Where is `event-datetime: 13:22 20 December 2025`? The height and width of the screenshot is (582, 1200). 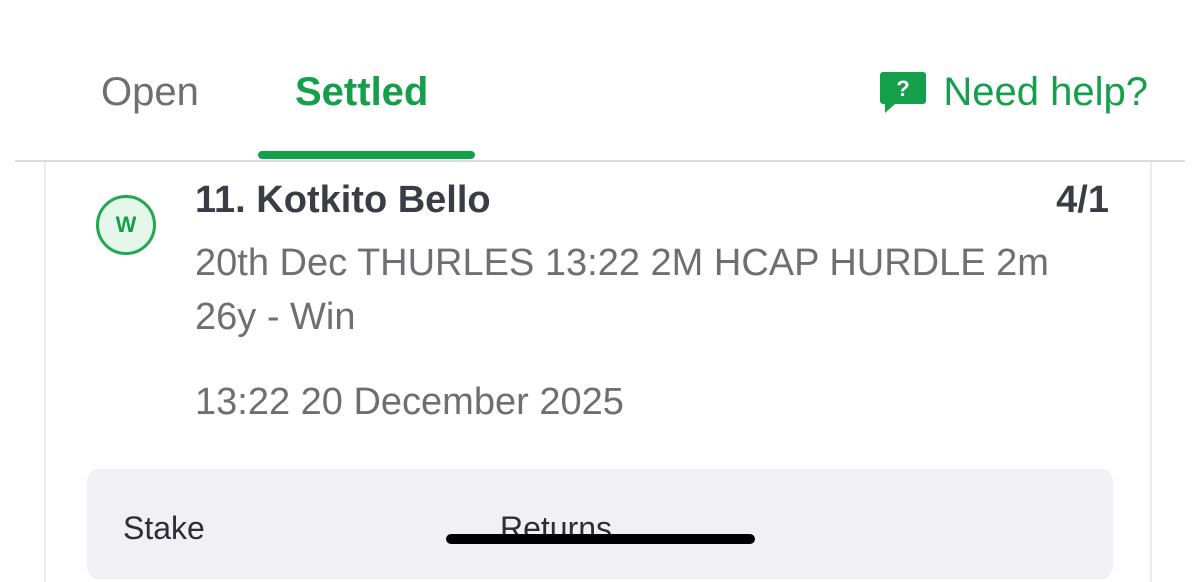
event-datetime: 13:22 20 December 2025 is located at coordinates (409, 402).